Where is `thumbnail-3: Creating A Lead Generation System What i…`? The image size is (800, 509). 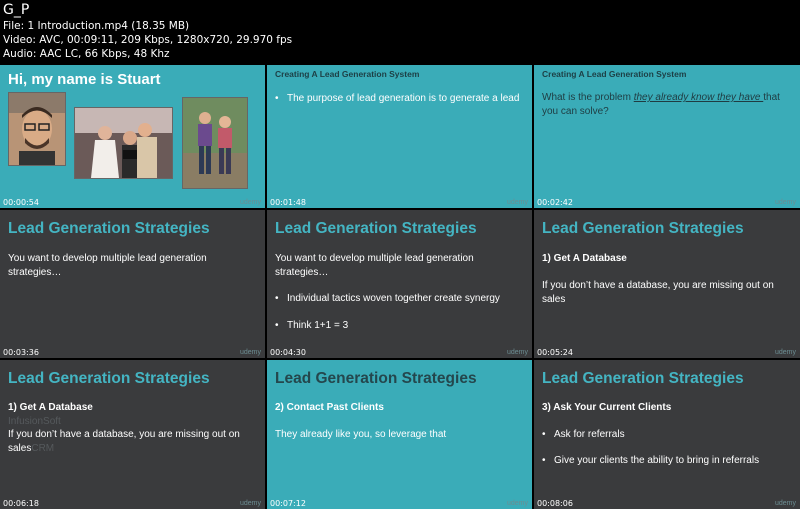
thumbnail-3: Creating A Lead Generation System What i… is located at coordinates (667, 136).